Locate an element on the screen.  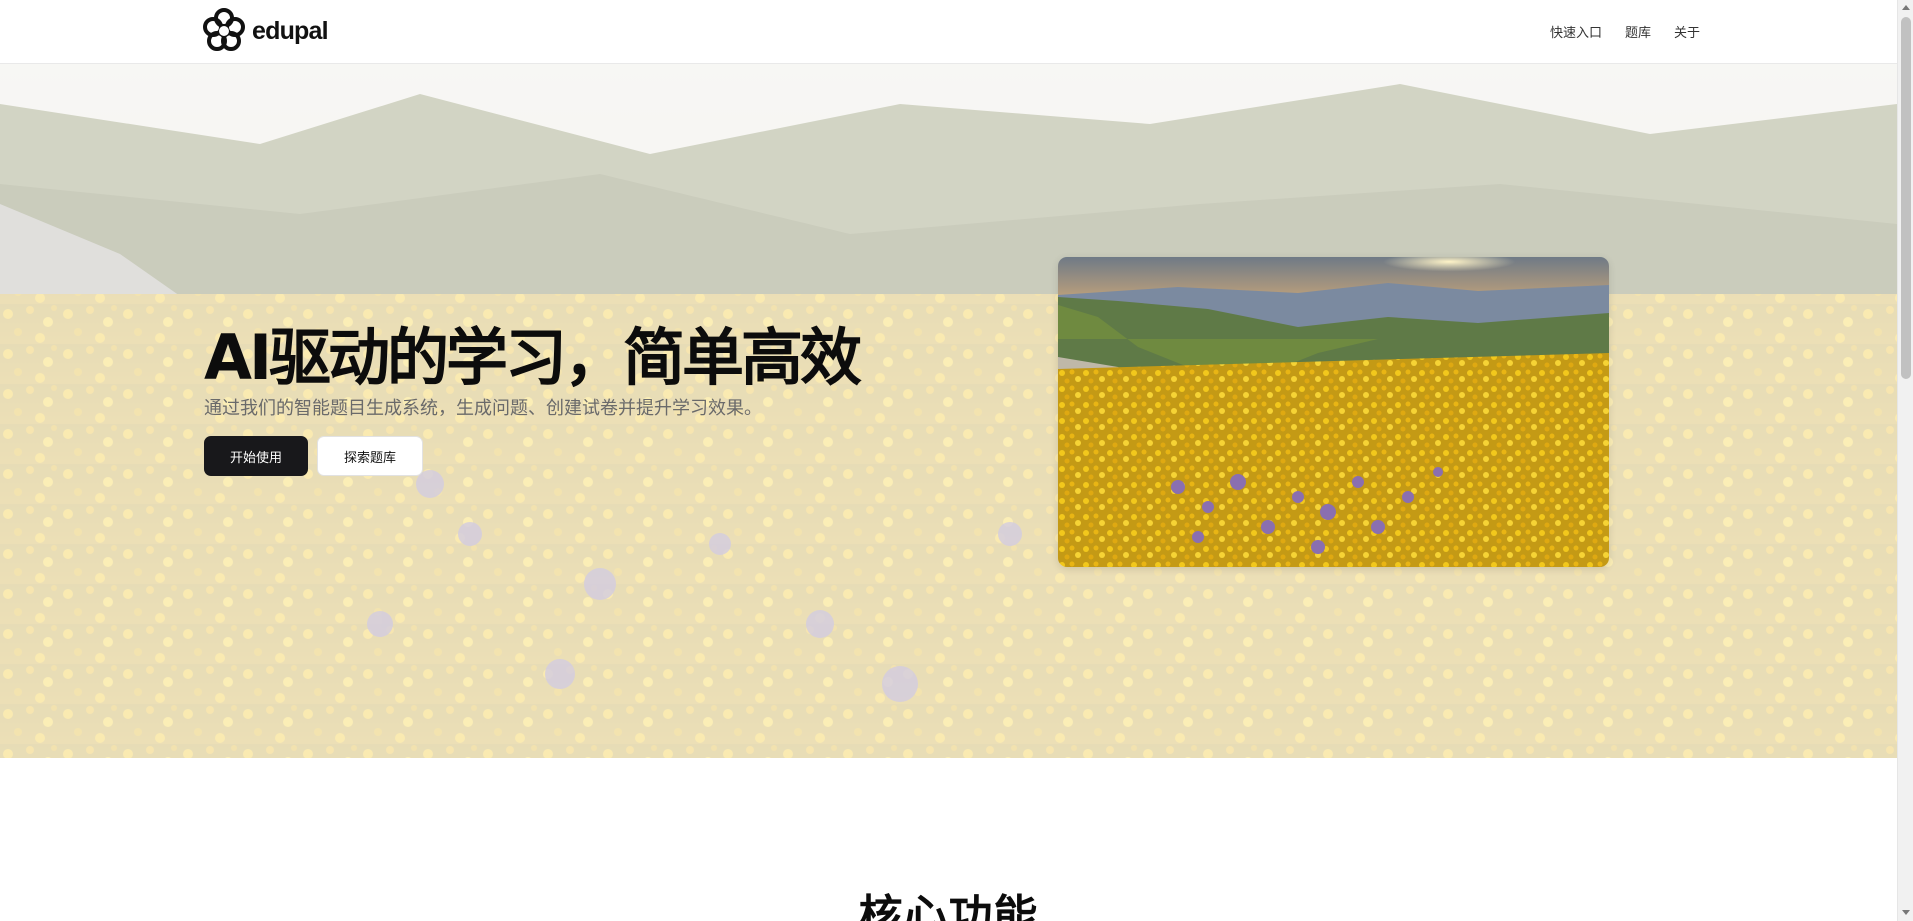
nav-question-bank: 题库 is located at coordinates (1638, 31).